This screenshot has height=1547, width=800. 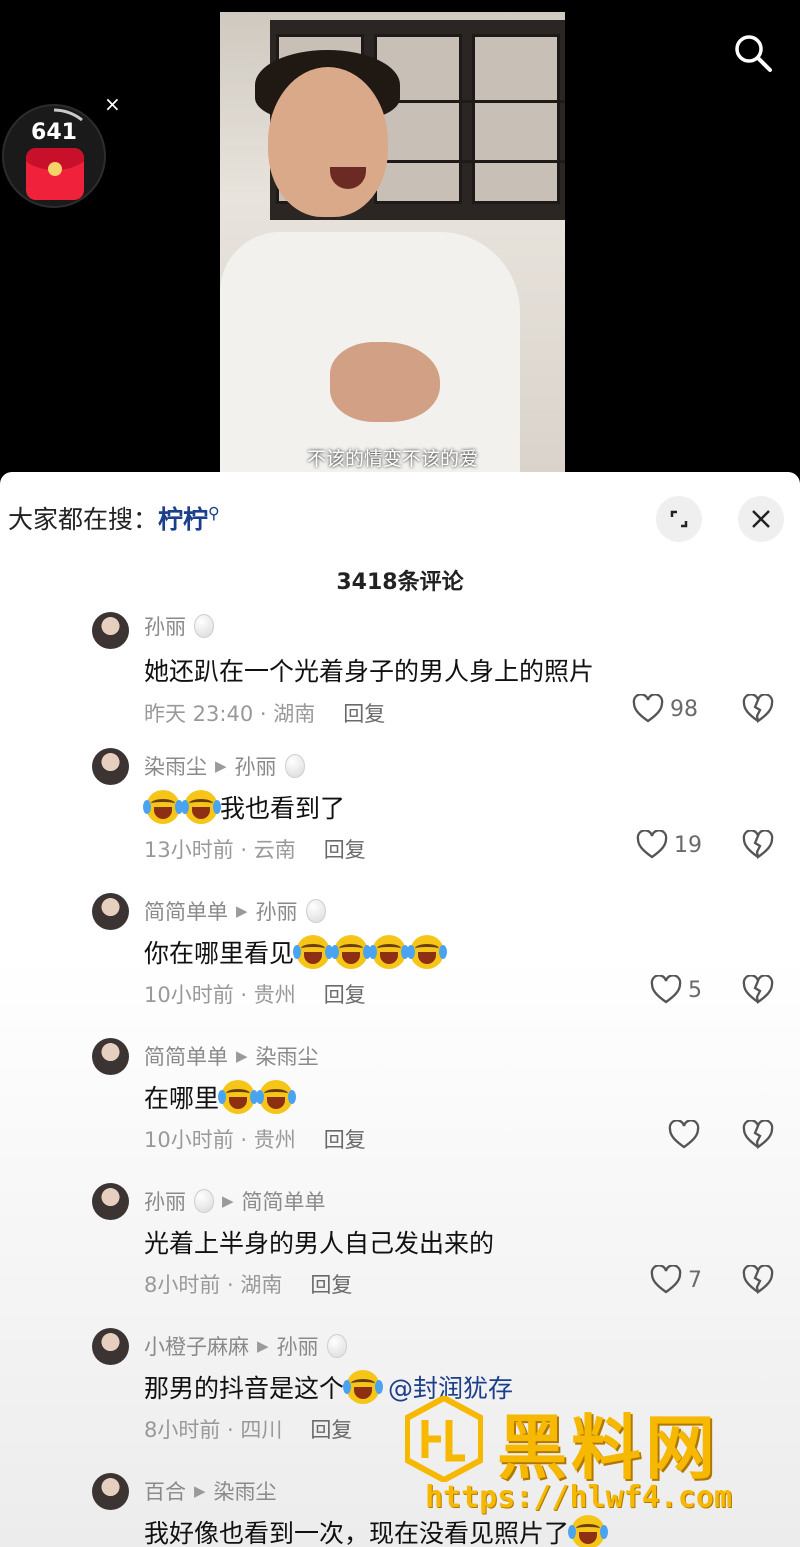 I want to click on like-button: 7, so click(x=676, y=1280).